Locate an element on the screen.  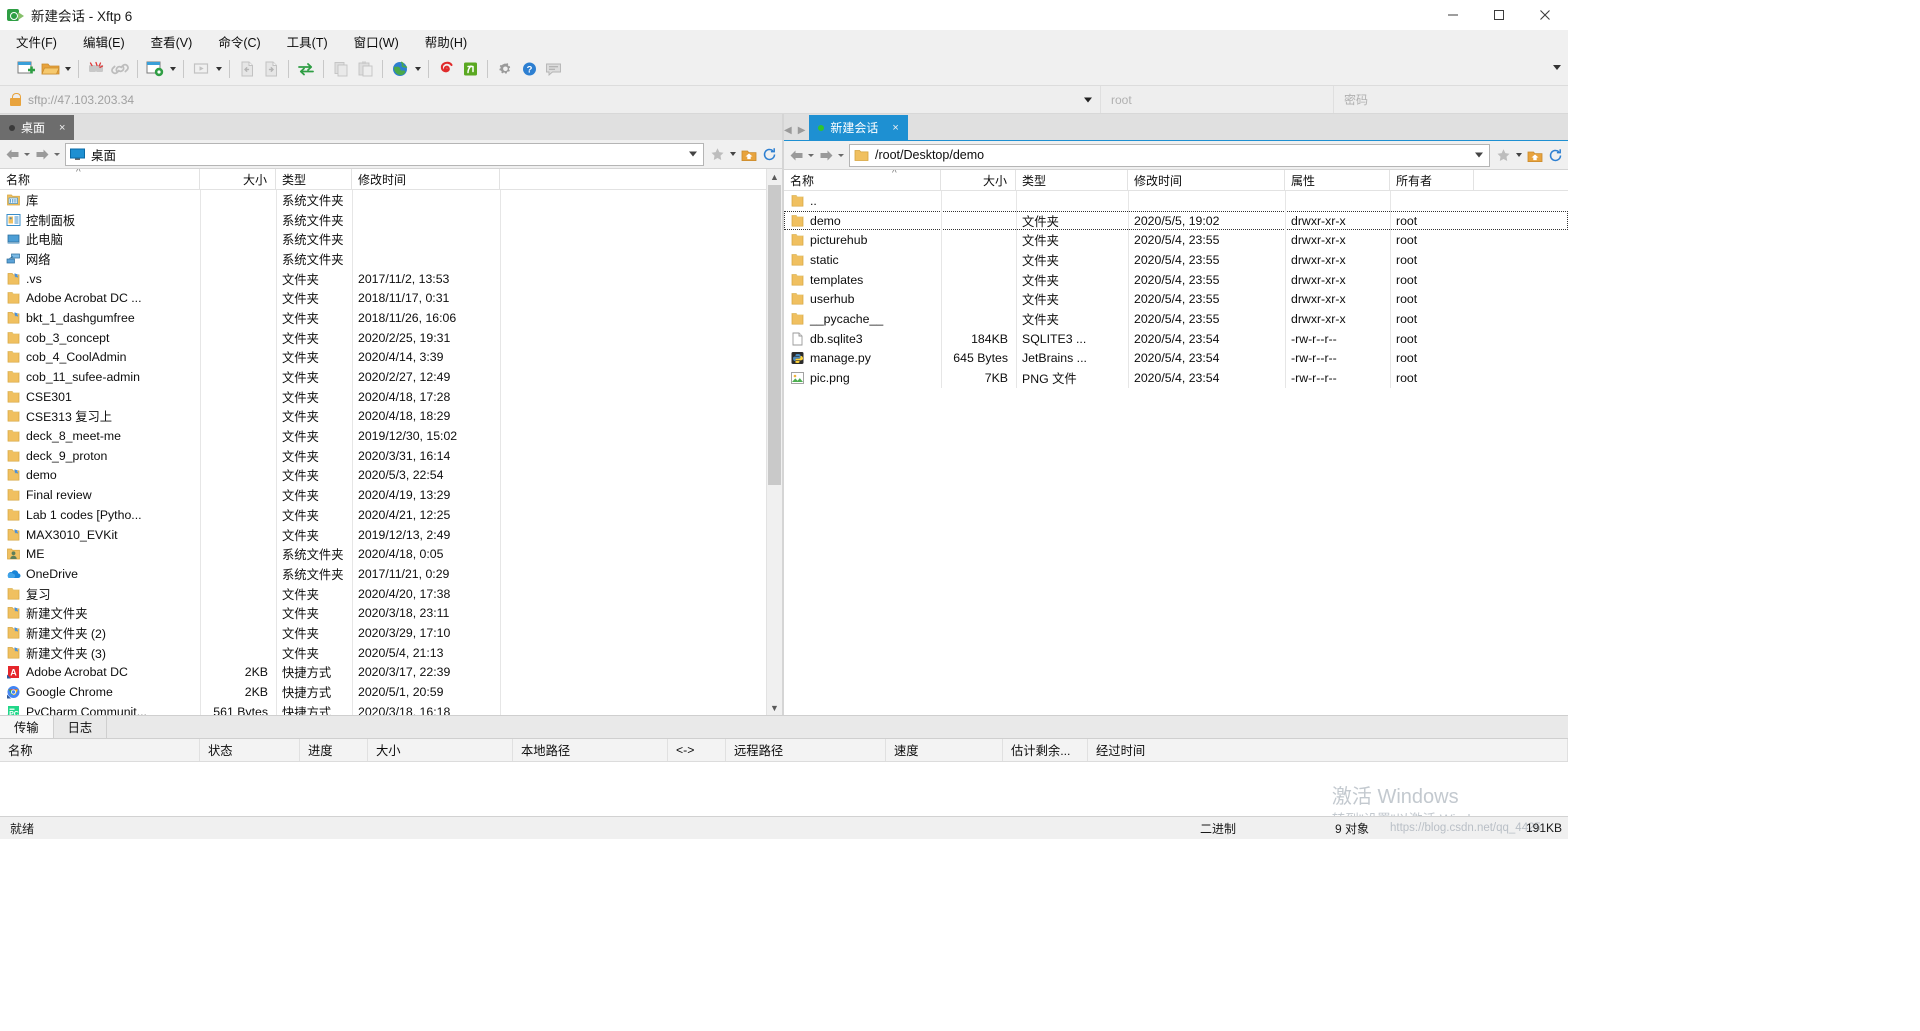
transfer-list-body: 激活 Windows 转到"设置"以激活 Windows。 is located at coordinates (784, 794).